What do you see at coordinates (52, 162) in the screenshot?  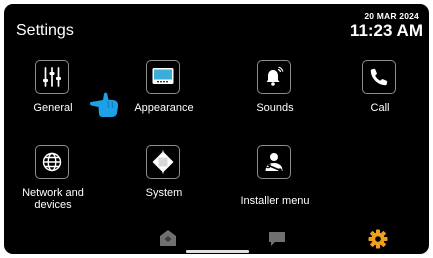 I see `globe-icon` at bounding box center [52, 162].